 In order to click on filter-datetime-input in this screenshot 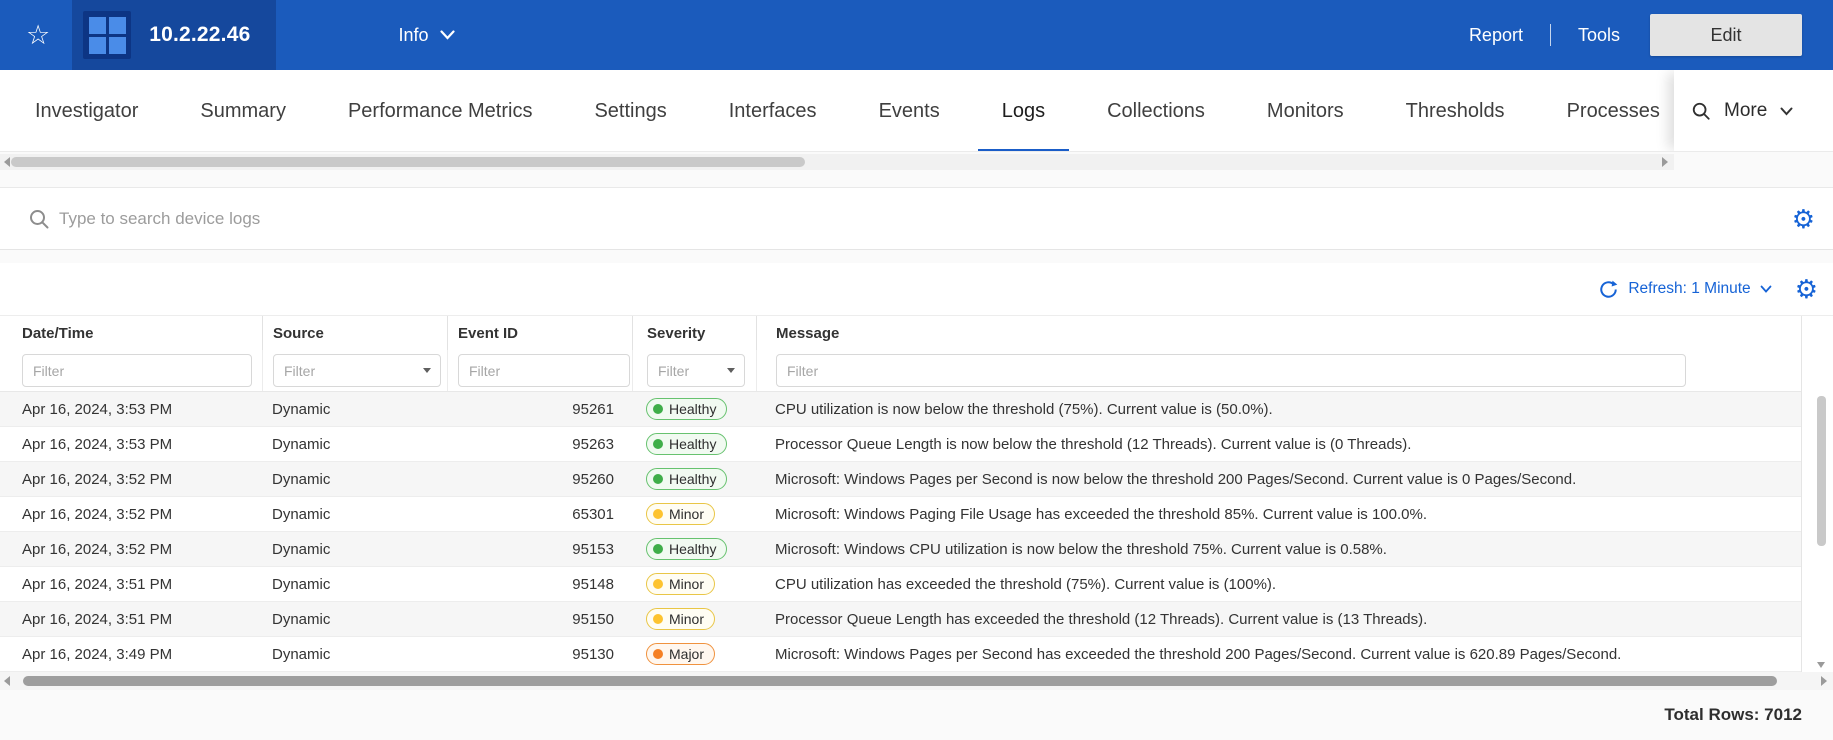, I will do `click(137, 370)`.